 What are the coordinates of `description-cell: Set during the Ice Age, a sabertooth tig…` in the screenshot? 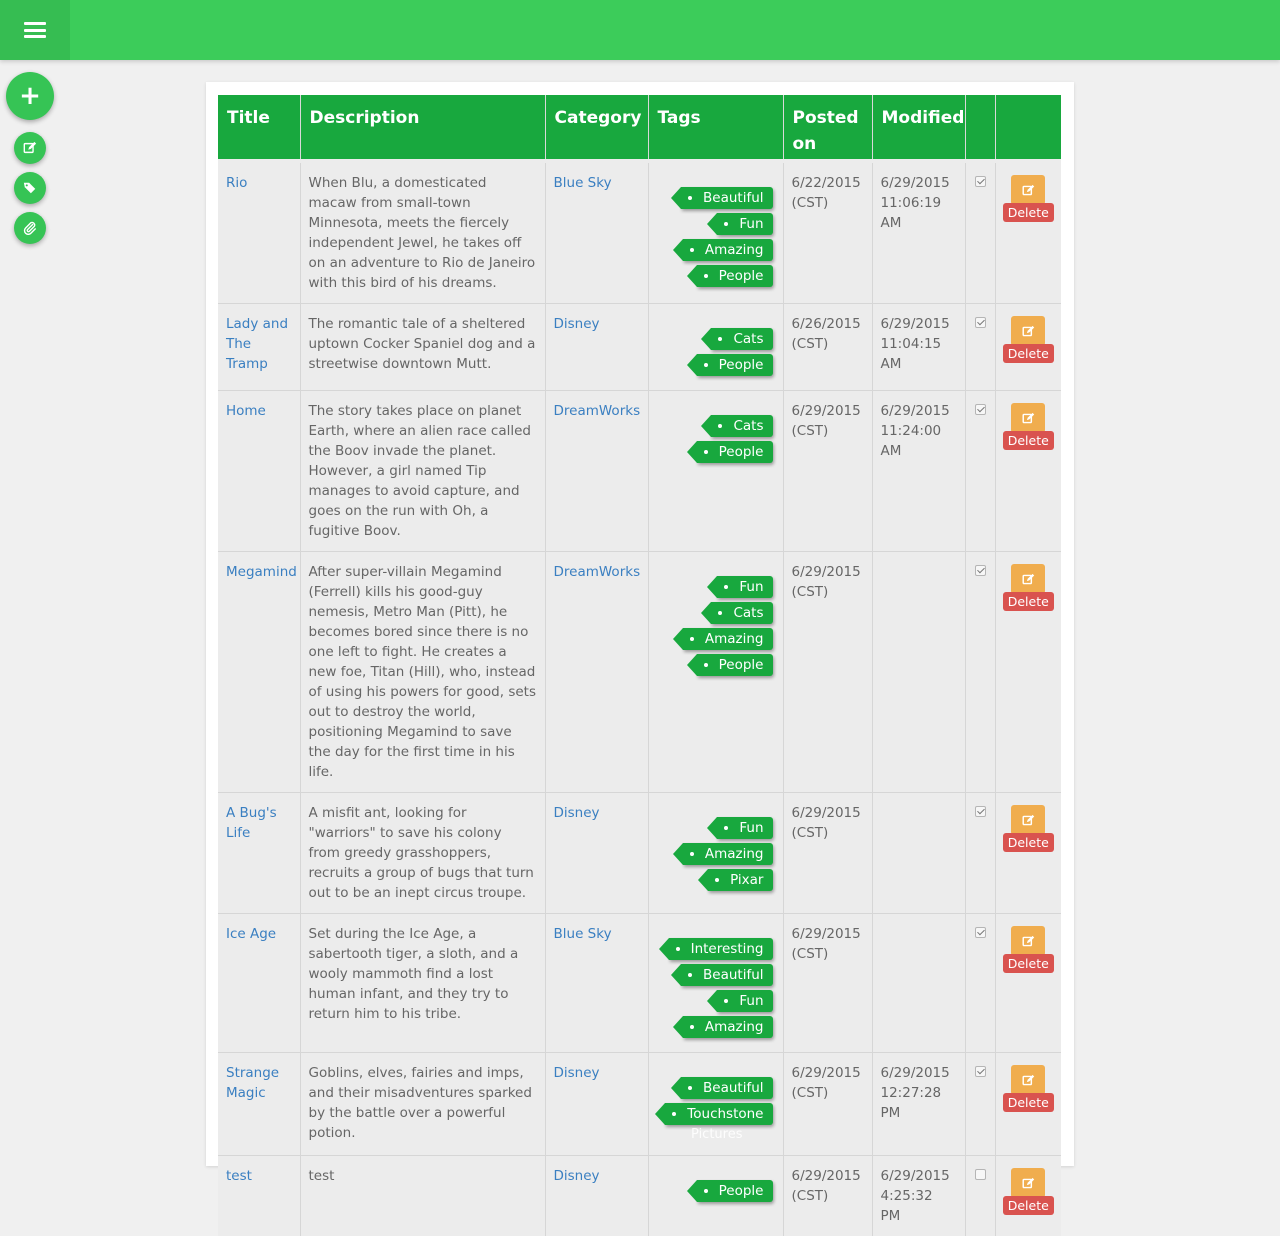 It's located at (422, 983).